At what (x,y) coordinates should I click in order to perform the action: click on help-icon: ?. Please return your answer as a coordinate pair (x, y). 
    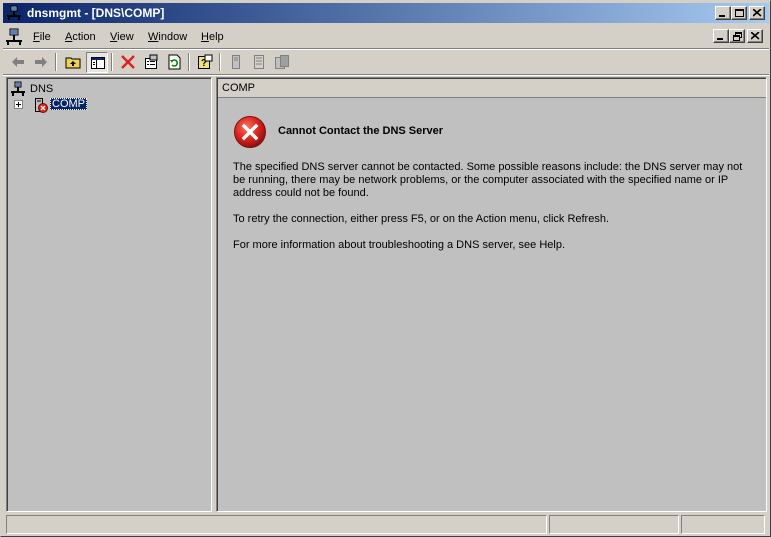
    Looking at the image, I should click on (205, 61).